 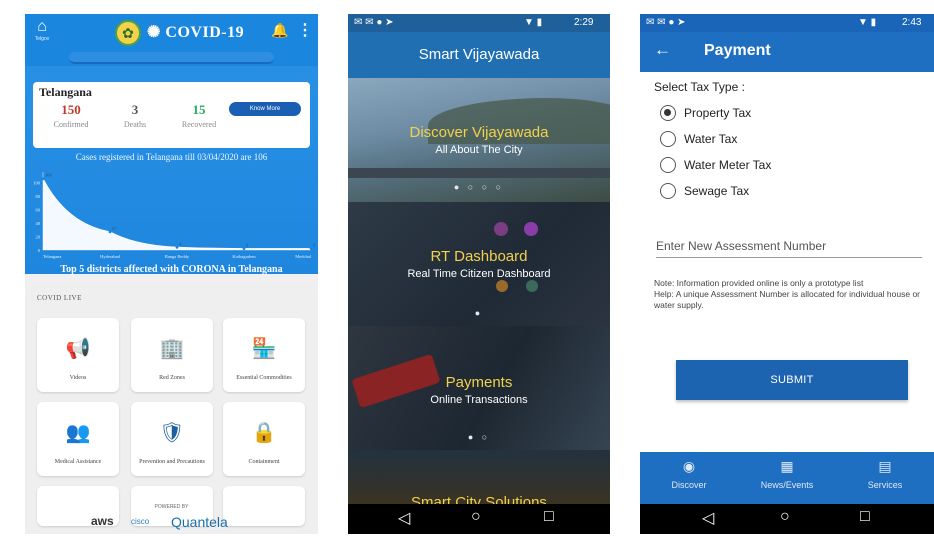 What do you see at coordinates (717, 191) in the screenshot?
I see `radio-label: Sewage Tax` at bounding box center [717, 191].